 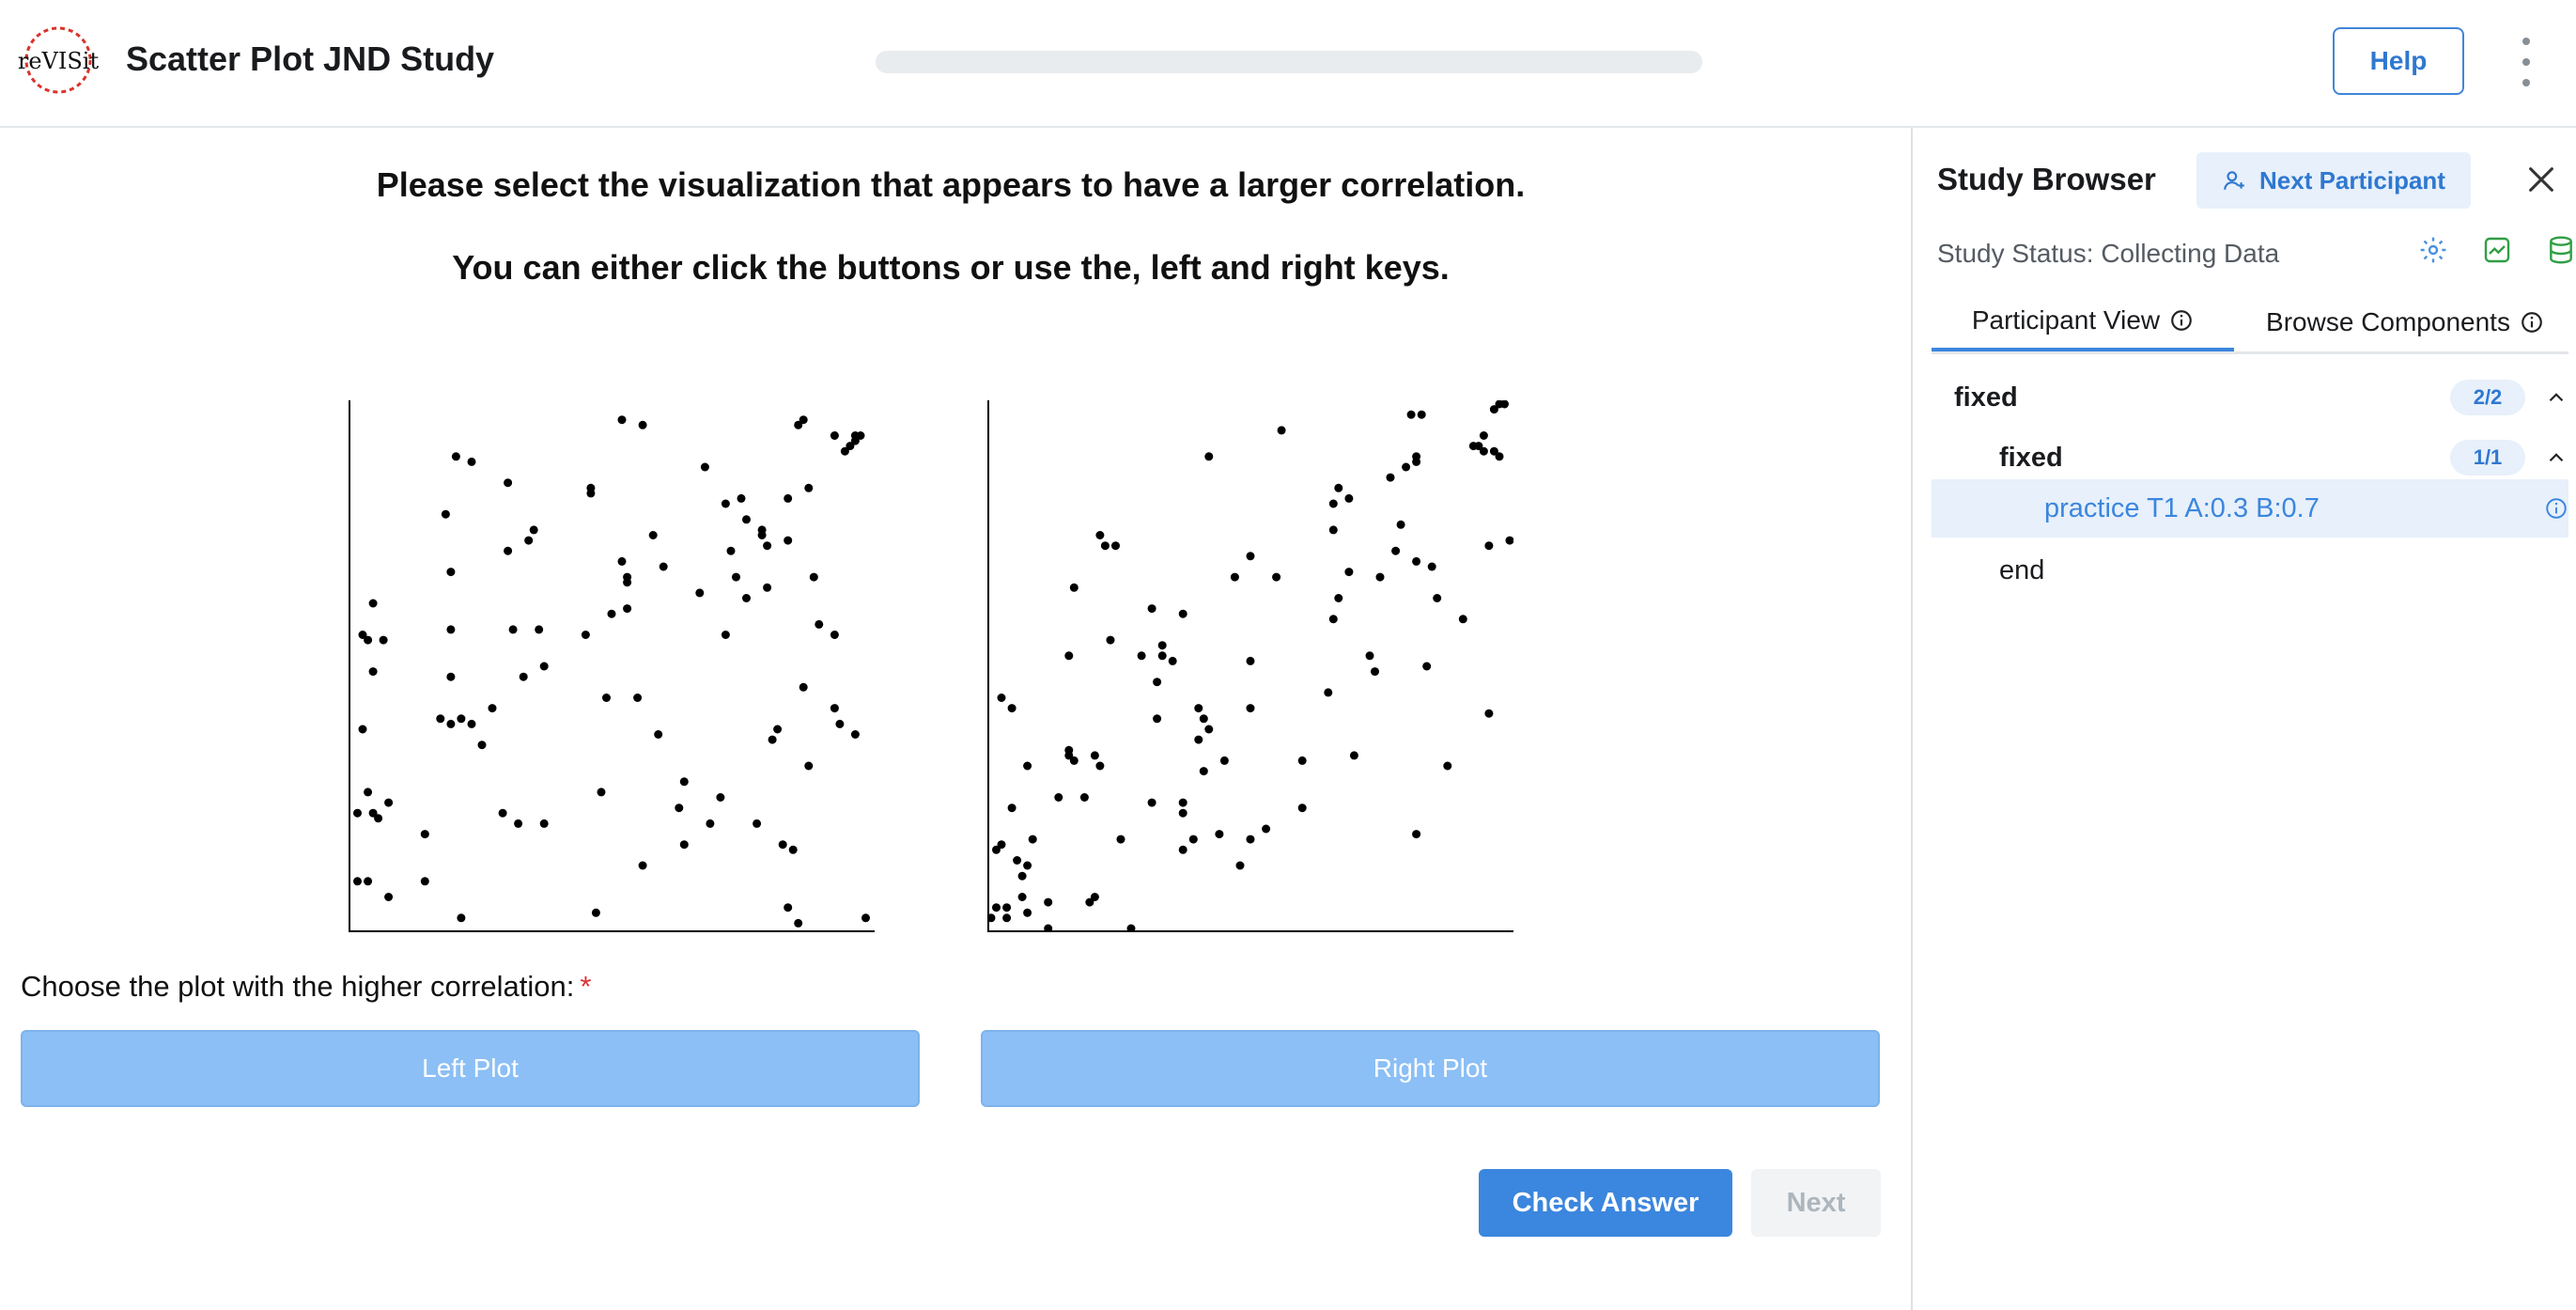 I want to click on right-plot-button: Right Plot, so click(x=1430, y=1068).